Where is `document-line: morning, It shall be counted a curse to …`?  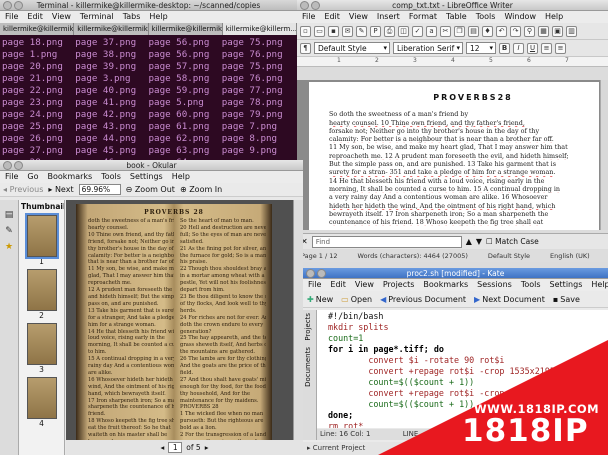
document-line: morning, It shall be counted a curse to … is located at coordinates (458, 189).